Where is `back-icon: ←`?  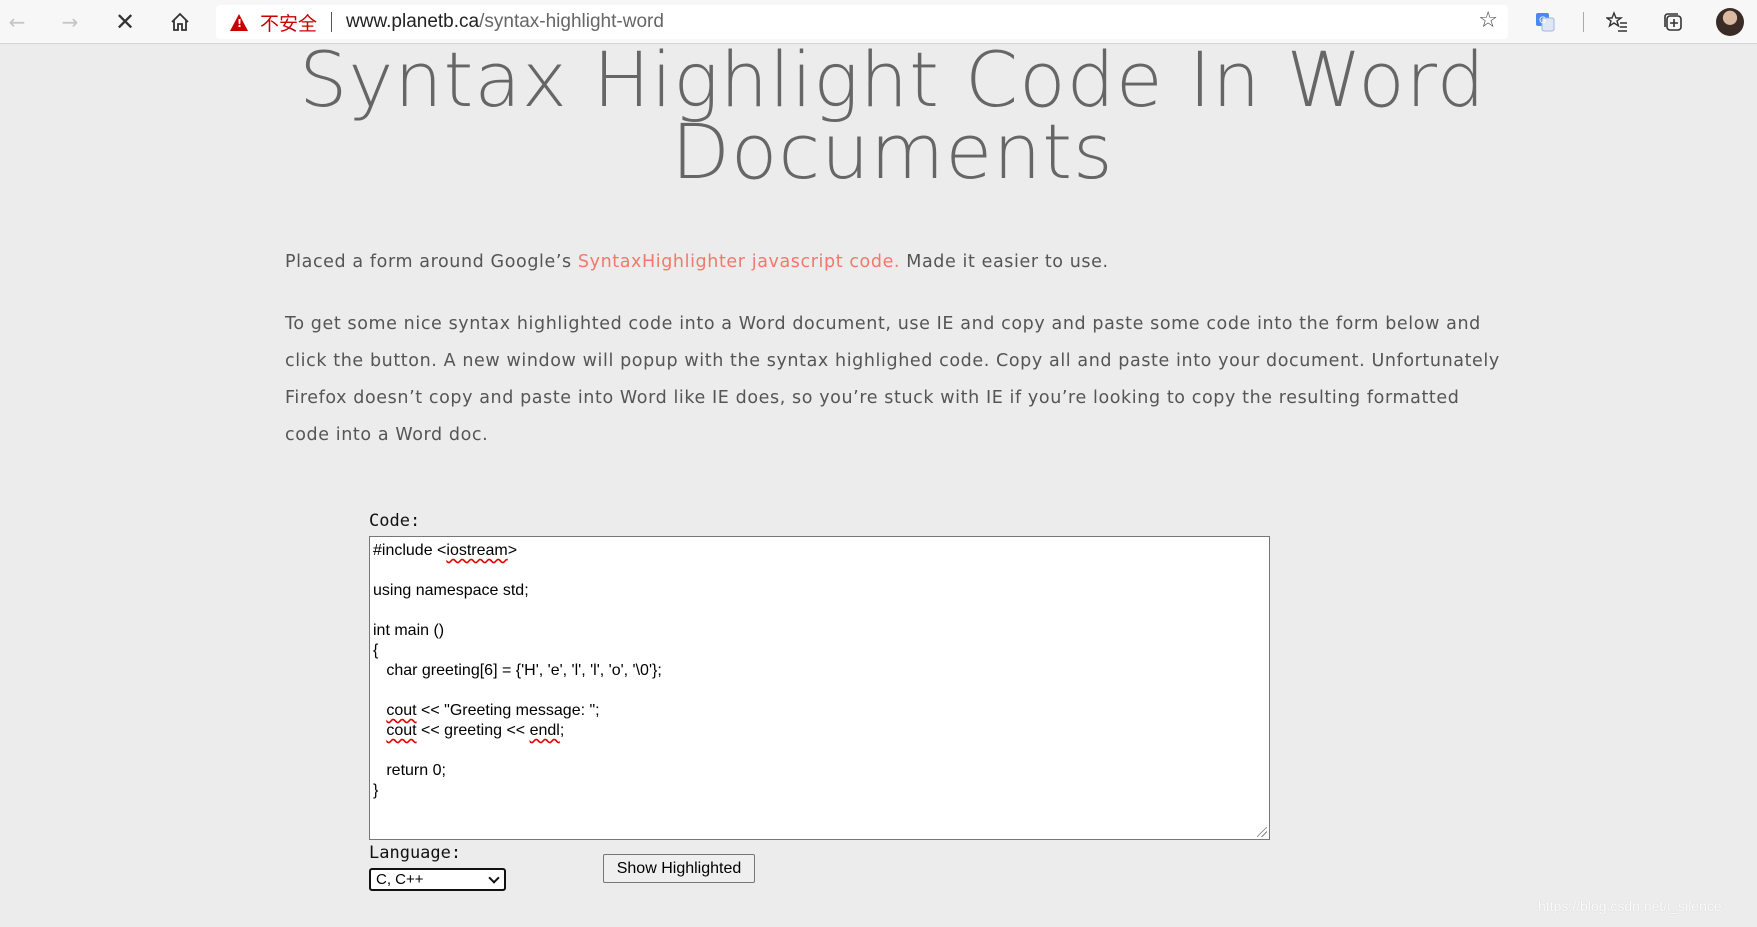
back-icon: ← is located at coordinates (17, 22).